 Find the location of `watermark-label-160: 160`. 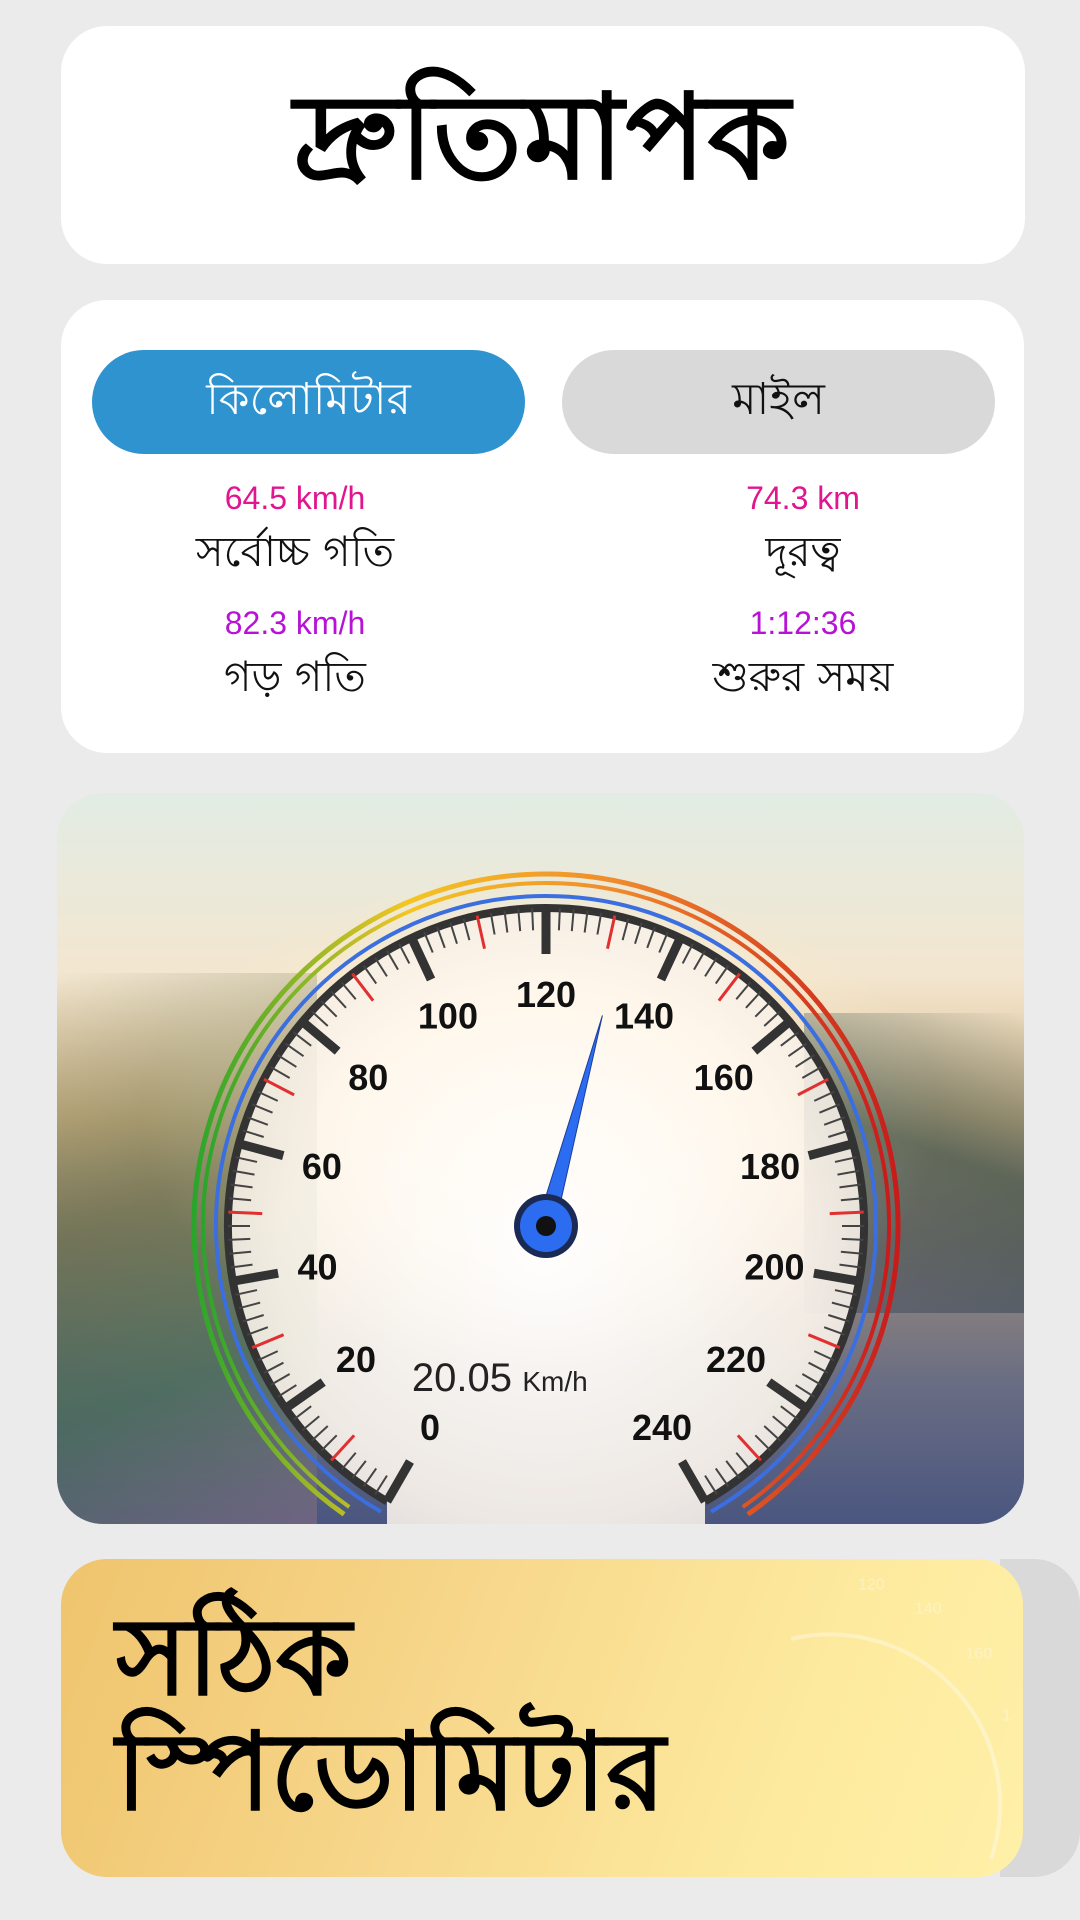

watermark-label-160: 160 is located at coordinates (978, 1653).